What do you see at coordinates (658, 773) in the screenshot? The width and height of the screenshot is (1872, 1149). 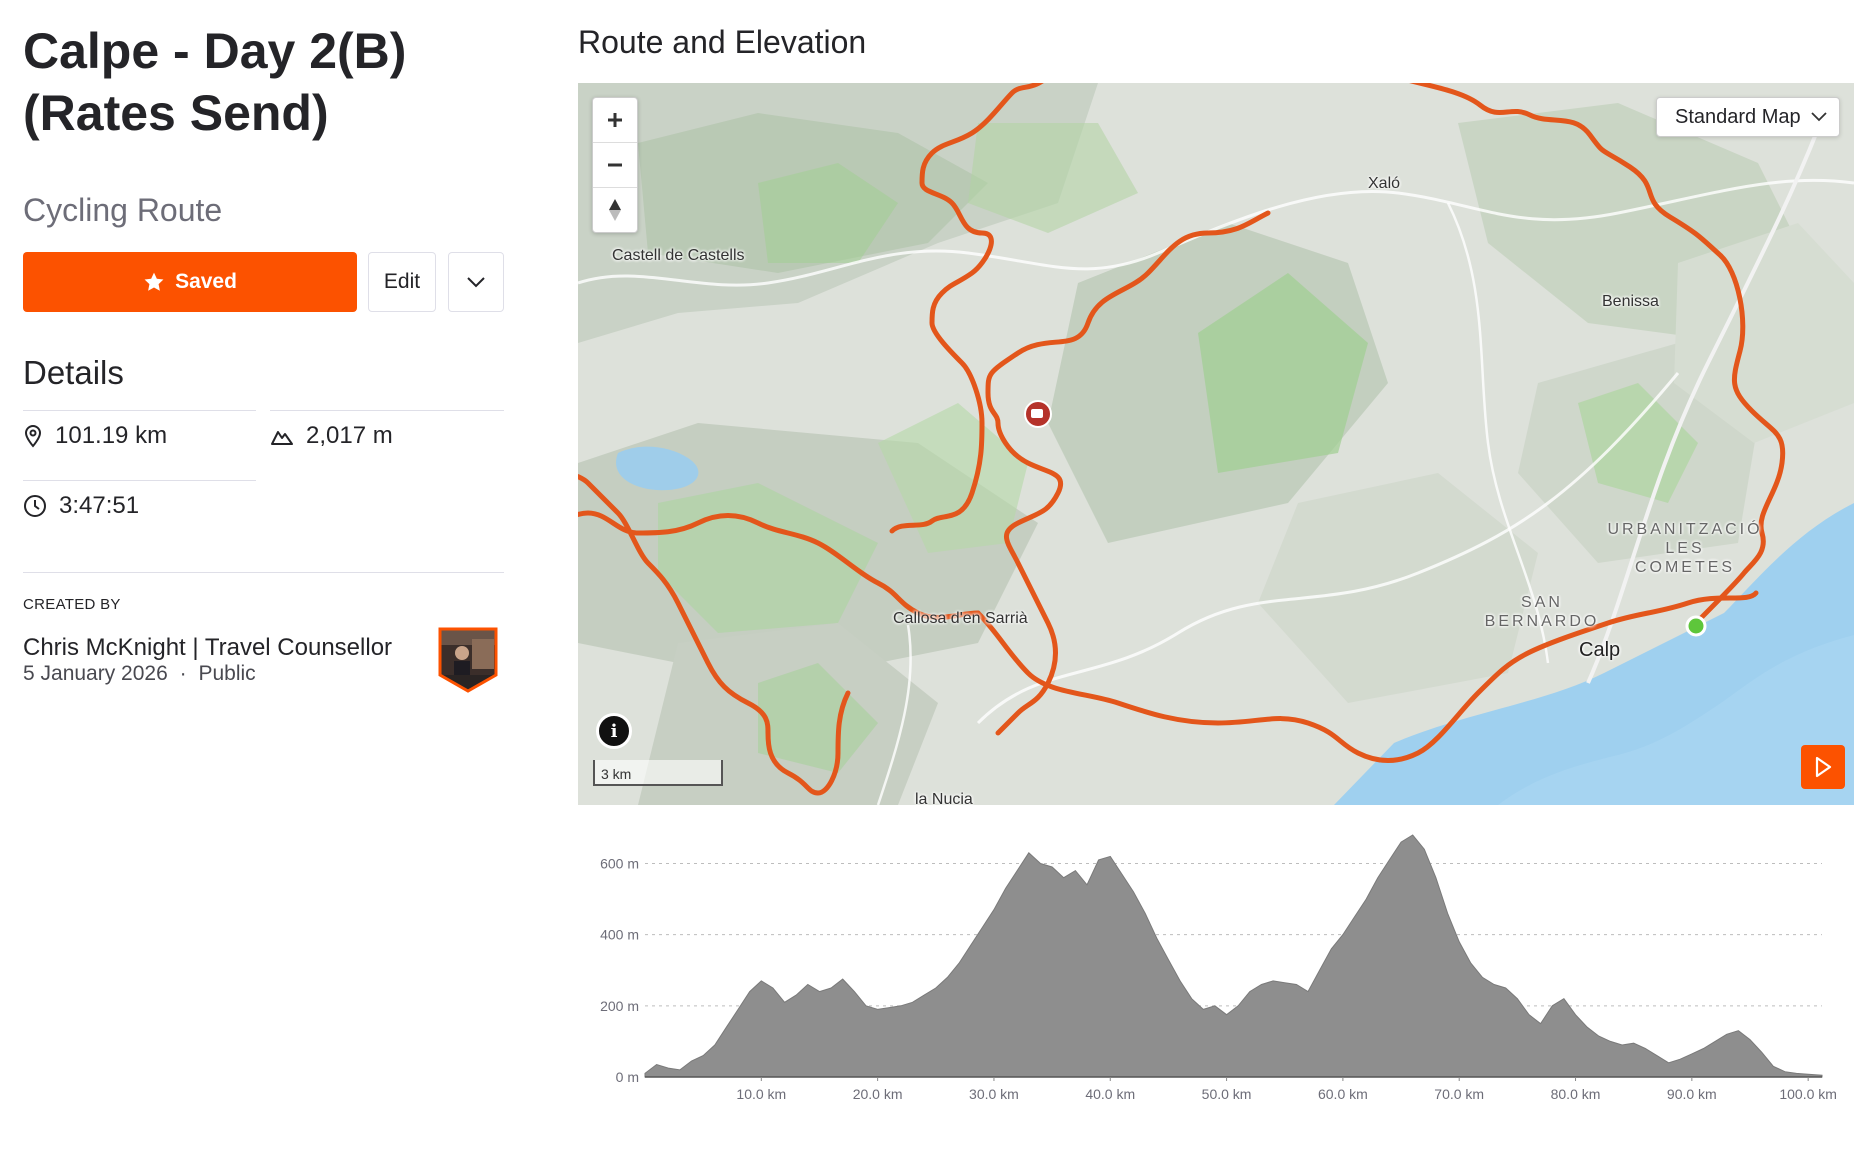 I see `scale-bar: 3 km` at bounding box center [658, 773].